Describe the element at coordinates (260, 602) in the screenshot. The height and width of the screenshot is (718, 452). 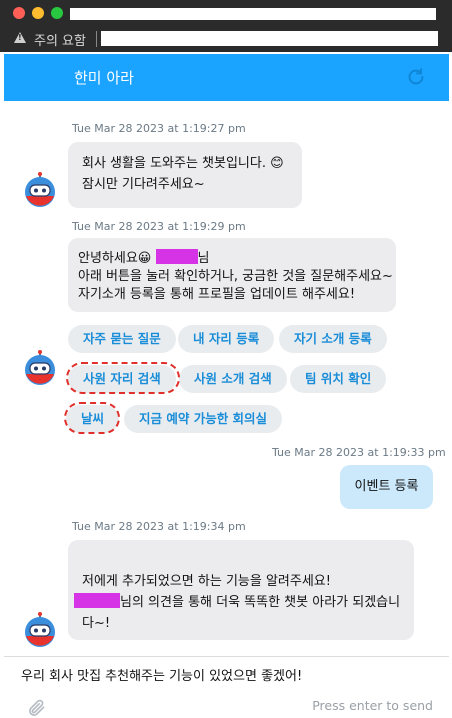
I see `message-line-part: 님의 의견을 통해 더욱 똑똑한 챗봇 아라가 되겠습니` at that location.